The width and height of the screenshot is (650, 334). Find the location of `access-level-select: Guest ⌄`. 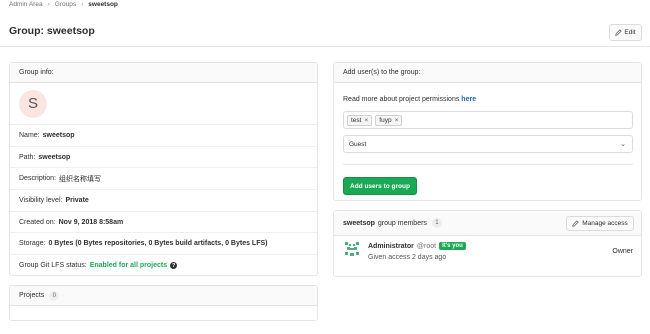

access-level-select: Guest ⌄ is located at coordinates (488, 144).